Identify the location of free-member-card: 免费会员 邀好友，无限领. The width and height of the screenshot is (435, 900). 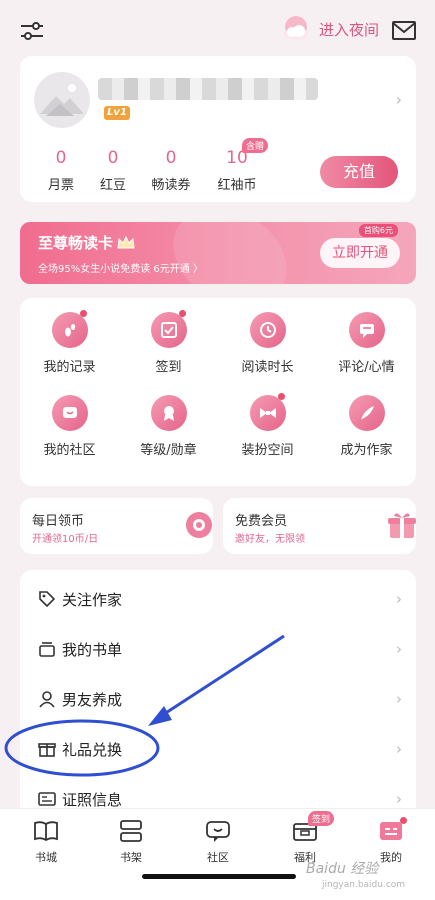
(319, 526).